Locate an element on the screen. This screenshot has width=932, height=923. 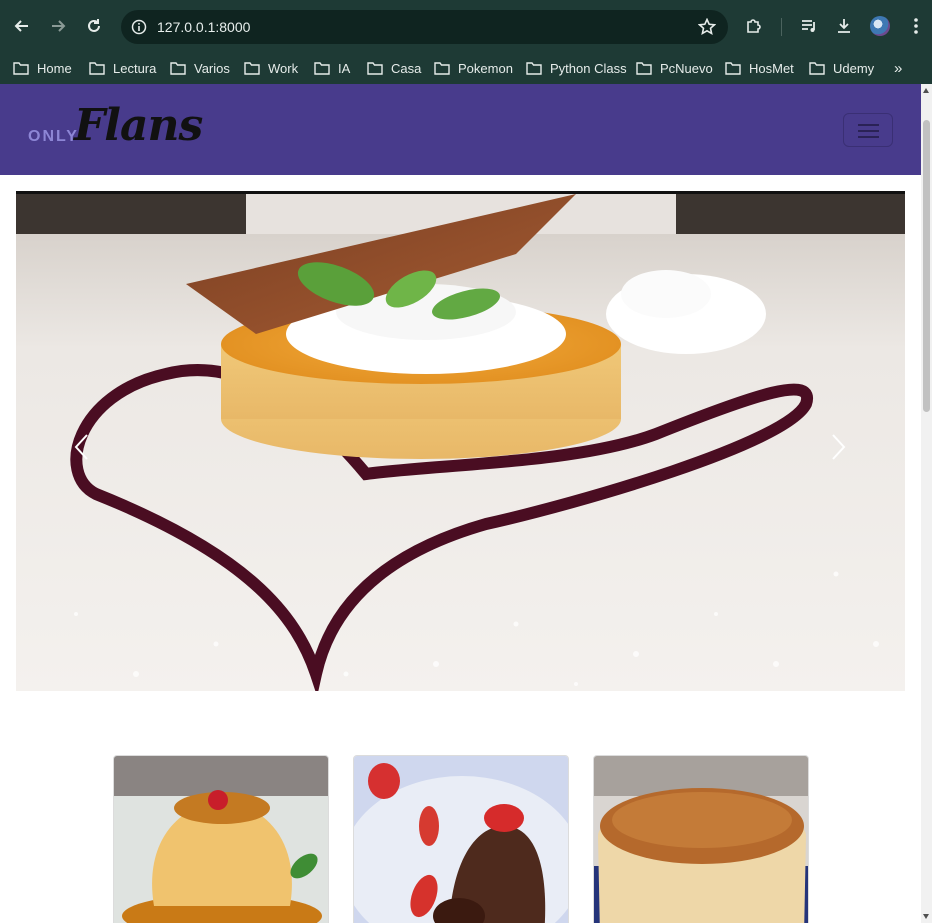
forward-button is located at coordinates (58, 26).